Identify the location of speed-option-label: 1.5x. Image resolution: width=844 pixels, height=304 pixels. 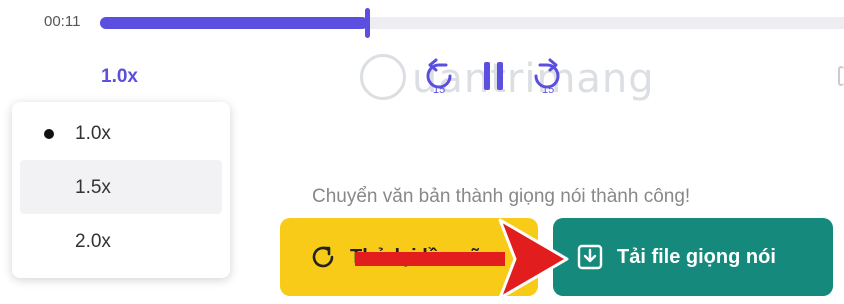
(93, 187).